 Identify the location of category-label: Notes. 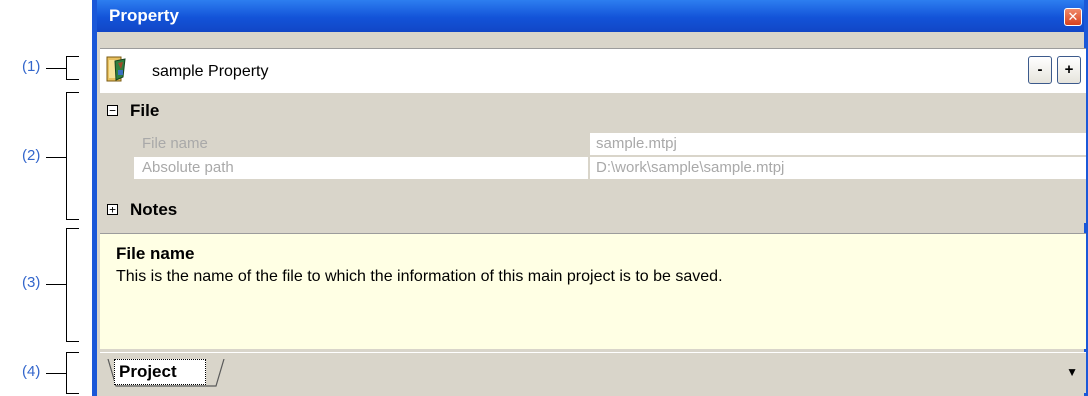
(154, 209).